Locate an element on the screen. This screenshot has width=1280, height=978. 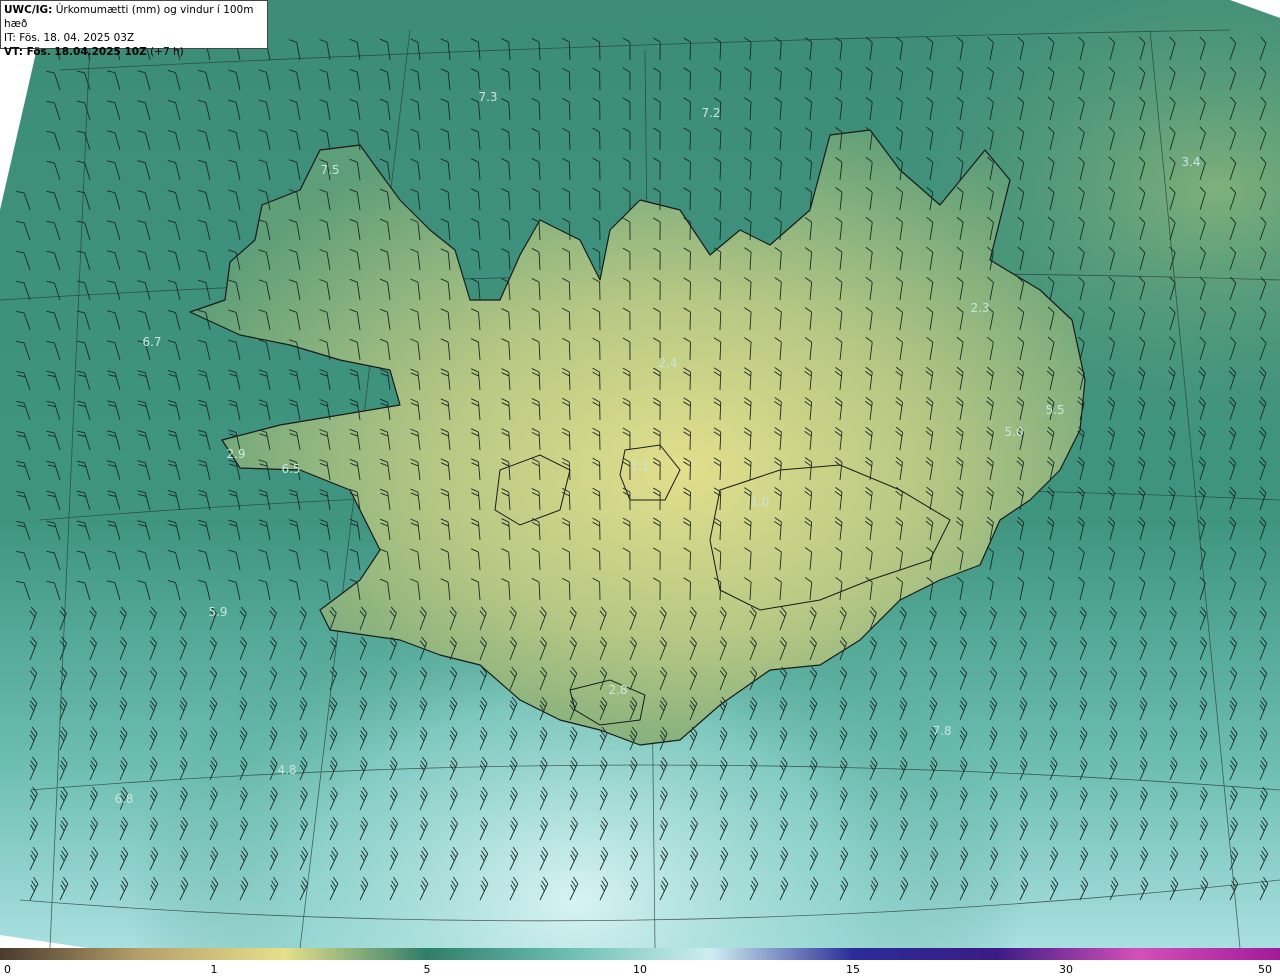
precip-value-label: 7.3 is located at coordinates (487, 97).